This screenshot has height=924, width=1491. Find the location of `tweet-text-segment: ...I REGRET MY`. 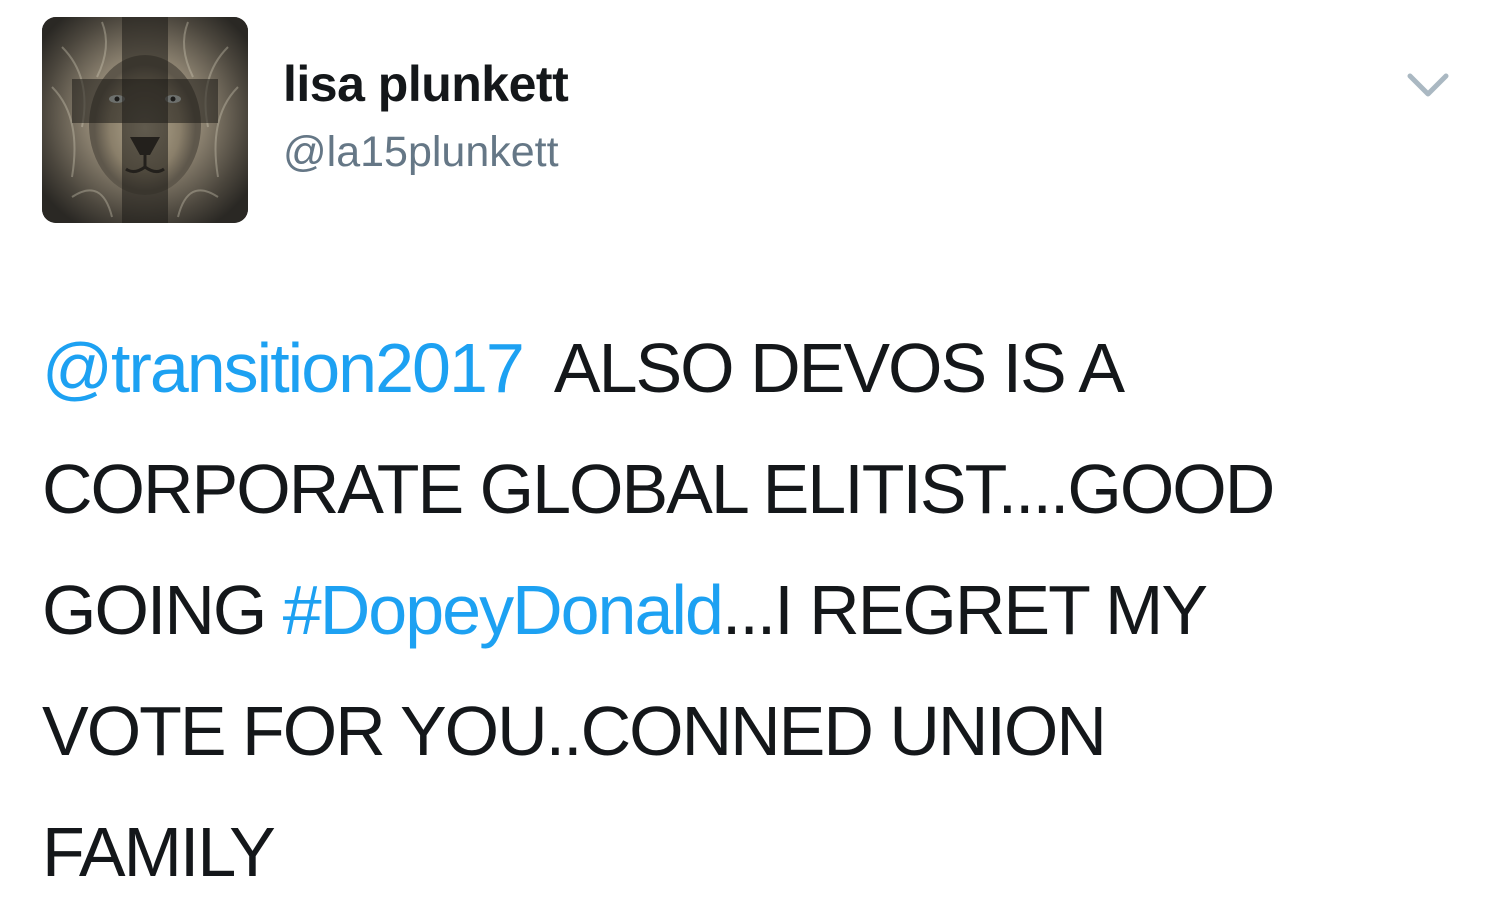

tweet-text-segment: ...I REGRET MY is located at coordinates (964, 610).